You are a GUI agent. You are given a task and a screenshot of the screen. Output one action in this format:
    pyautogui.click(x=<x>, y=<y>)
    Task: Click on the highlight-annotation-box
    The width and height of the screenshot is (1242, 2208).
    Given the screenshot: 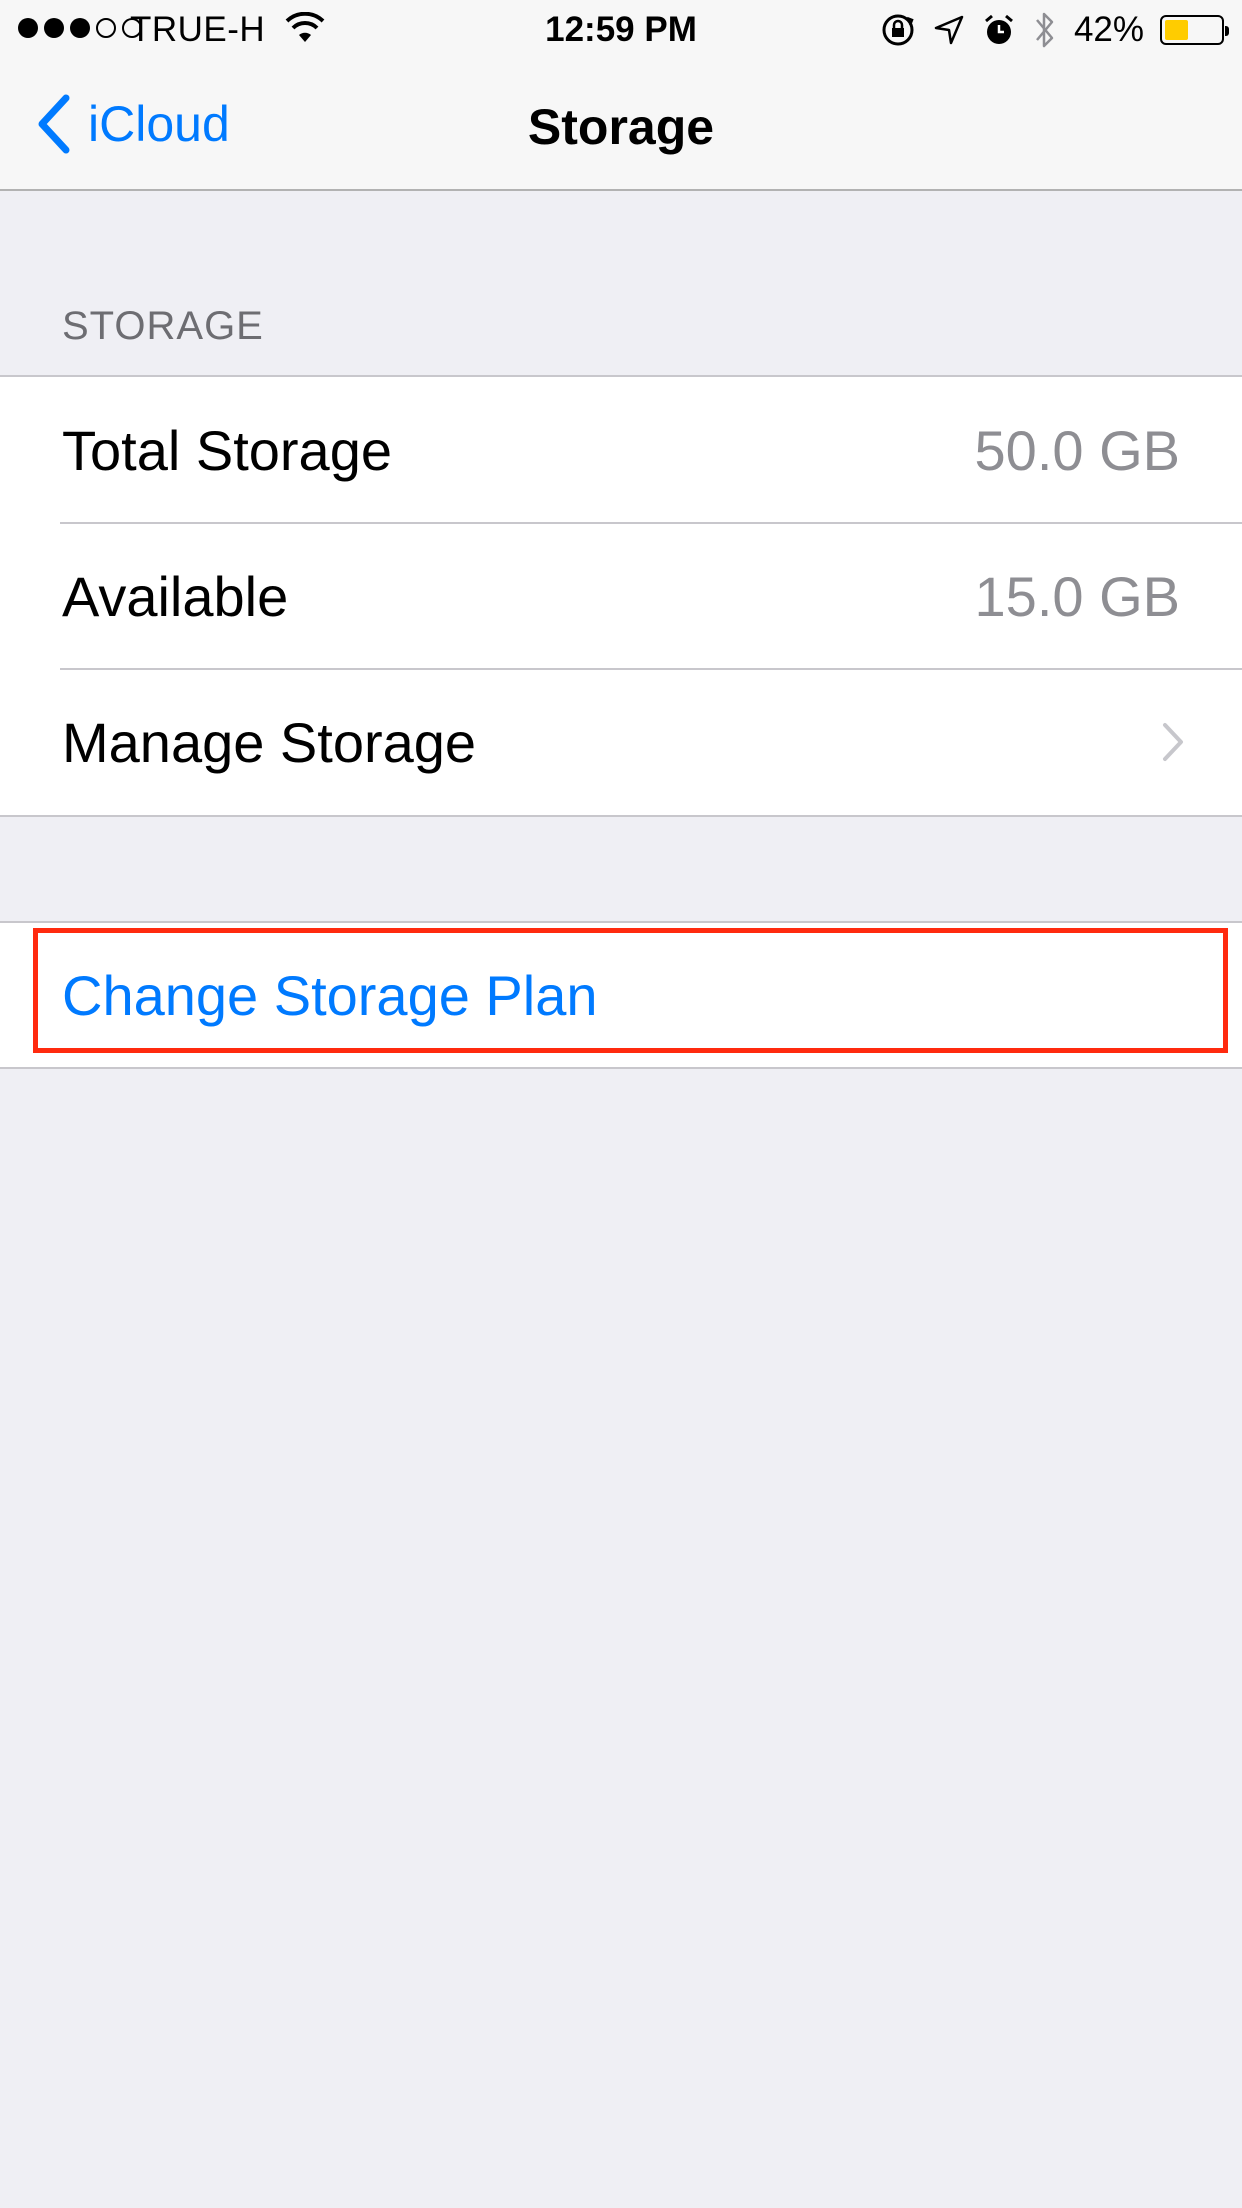 What is the action you would take?
    pyautogui.click(x=630, y=990)
    